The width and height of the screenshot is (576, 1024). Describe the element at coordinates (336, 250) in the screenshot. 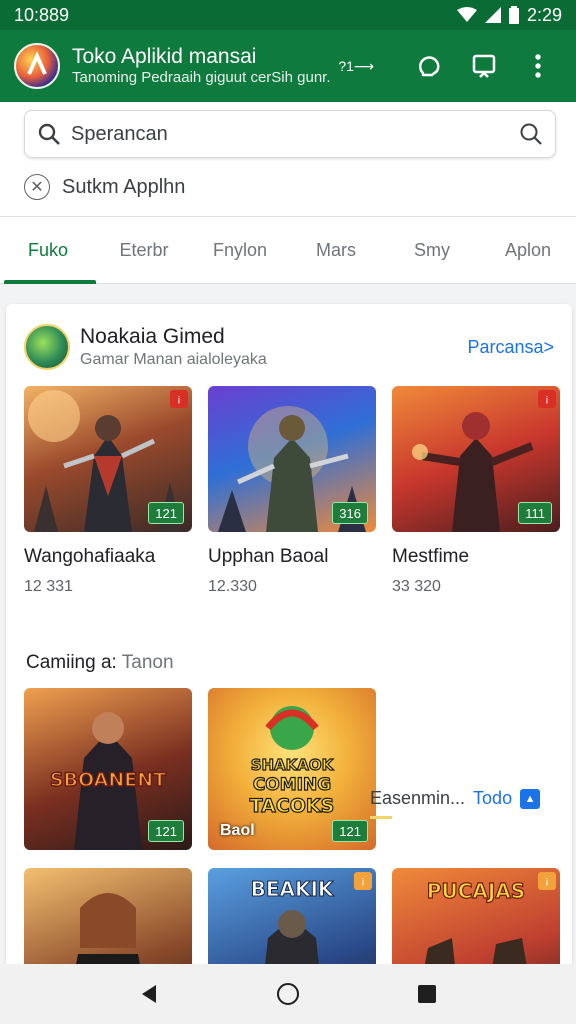

I see `tab-mars: Mars` at that location.